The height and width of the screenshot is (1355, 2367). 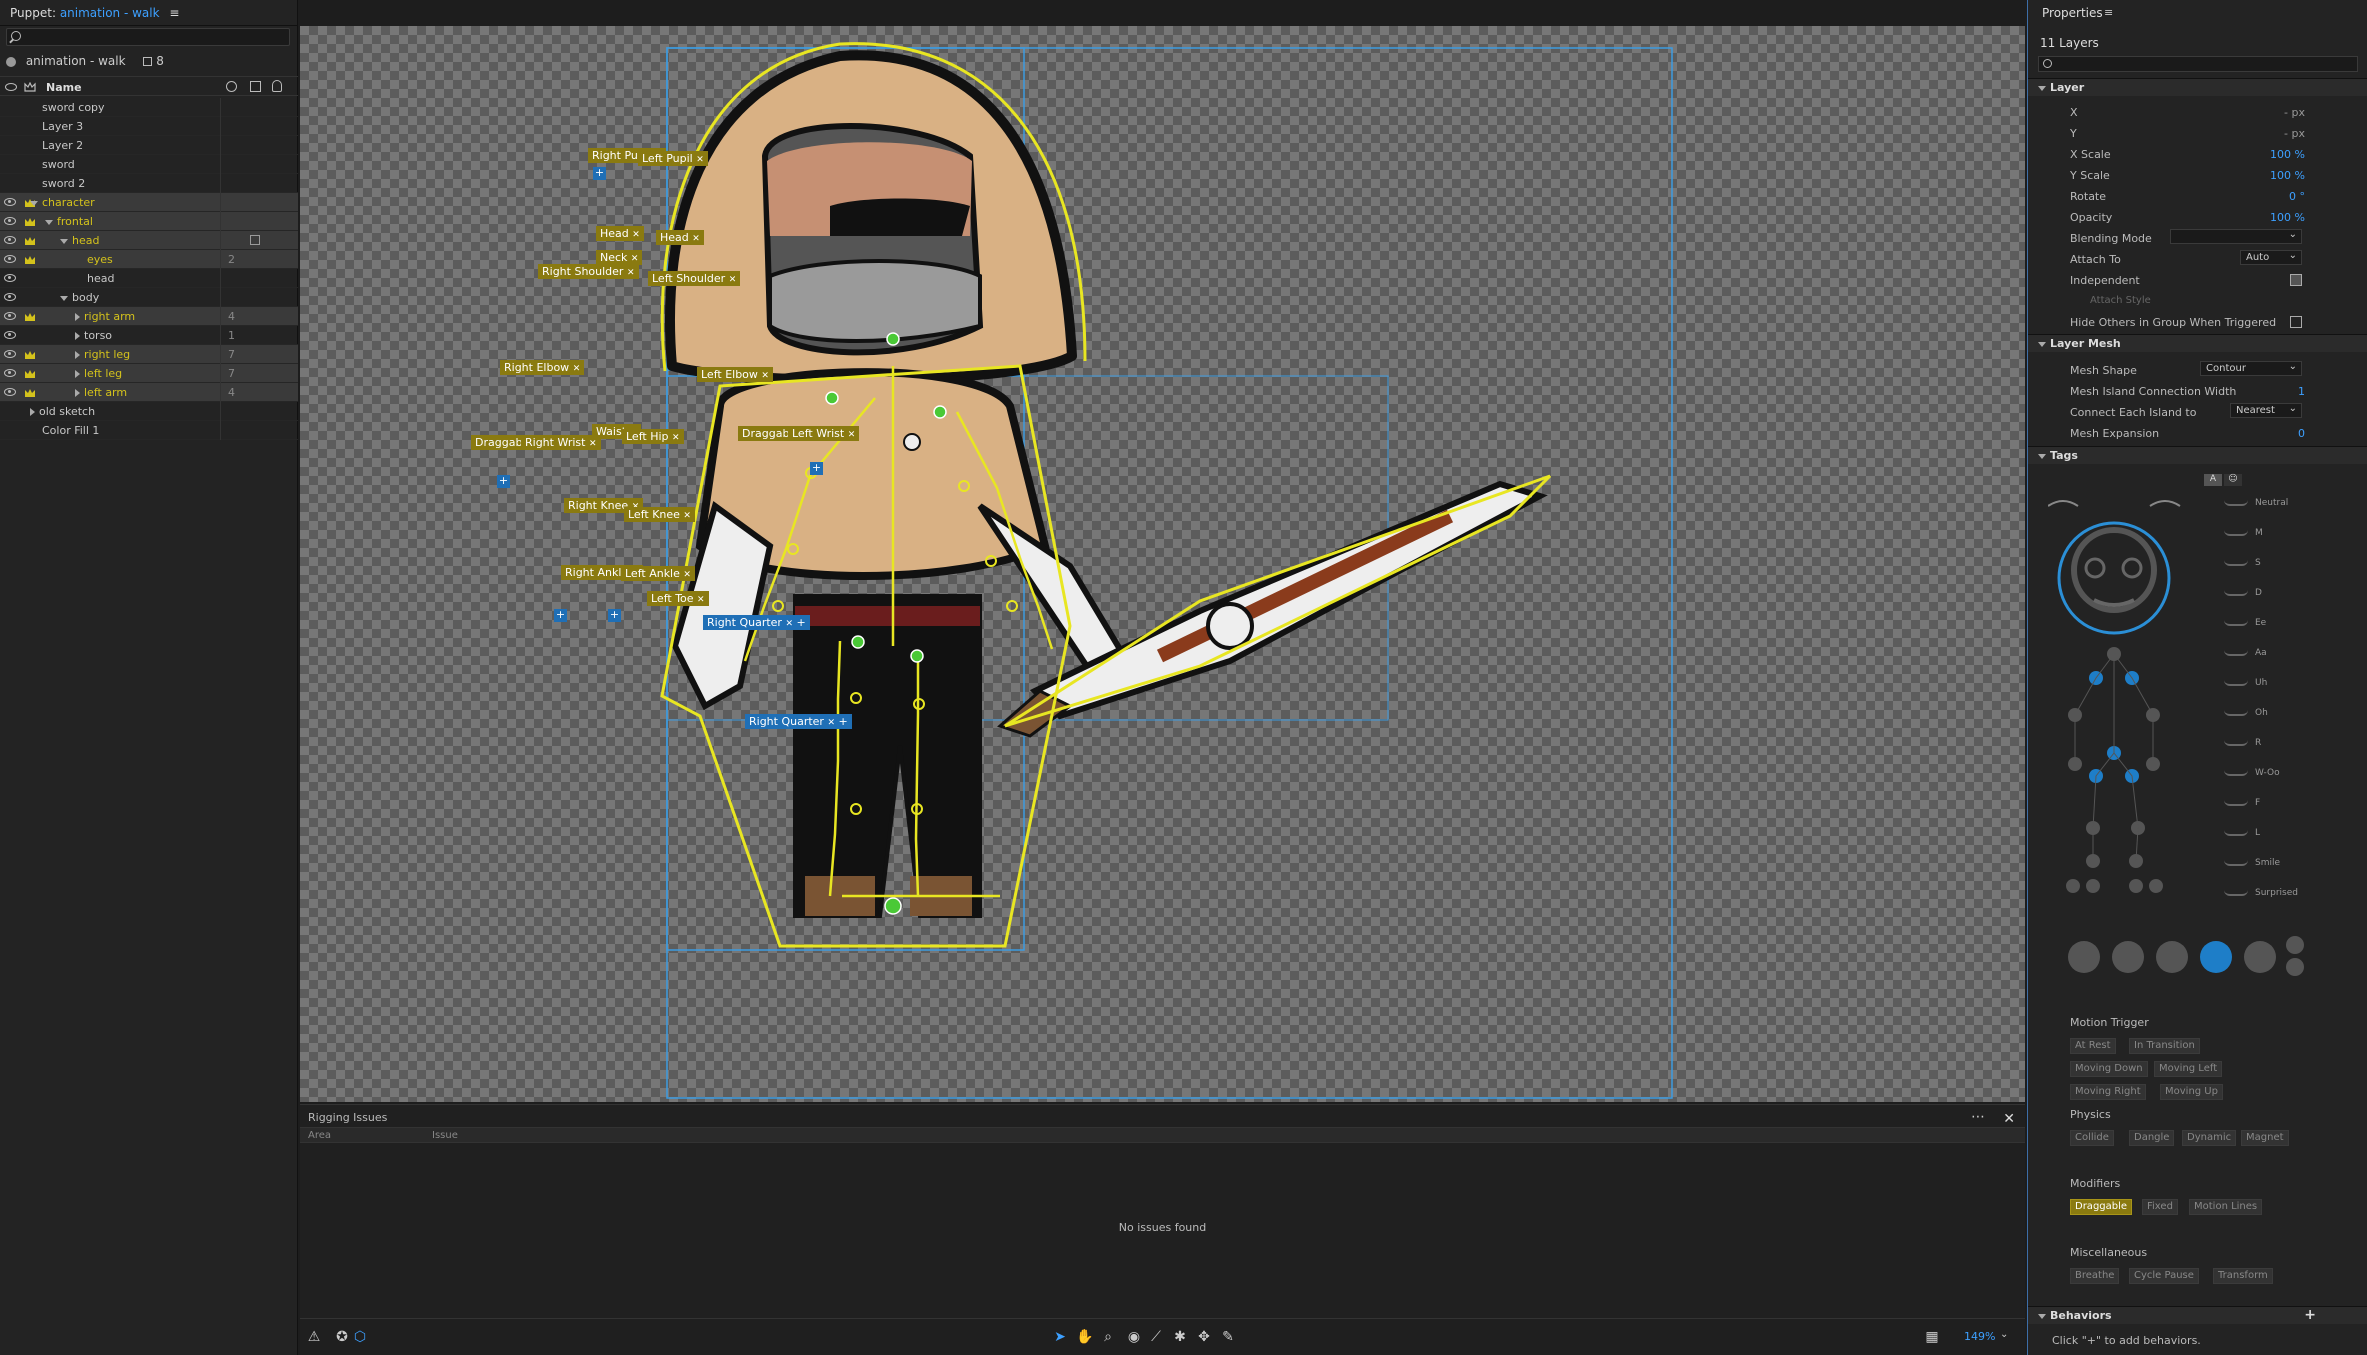 What do you see at coordinates (735, 374) in the screenshot?
I see `handle-tag: Left Elbow ✕` at bounding box center [735, 374].